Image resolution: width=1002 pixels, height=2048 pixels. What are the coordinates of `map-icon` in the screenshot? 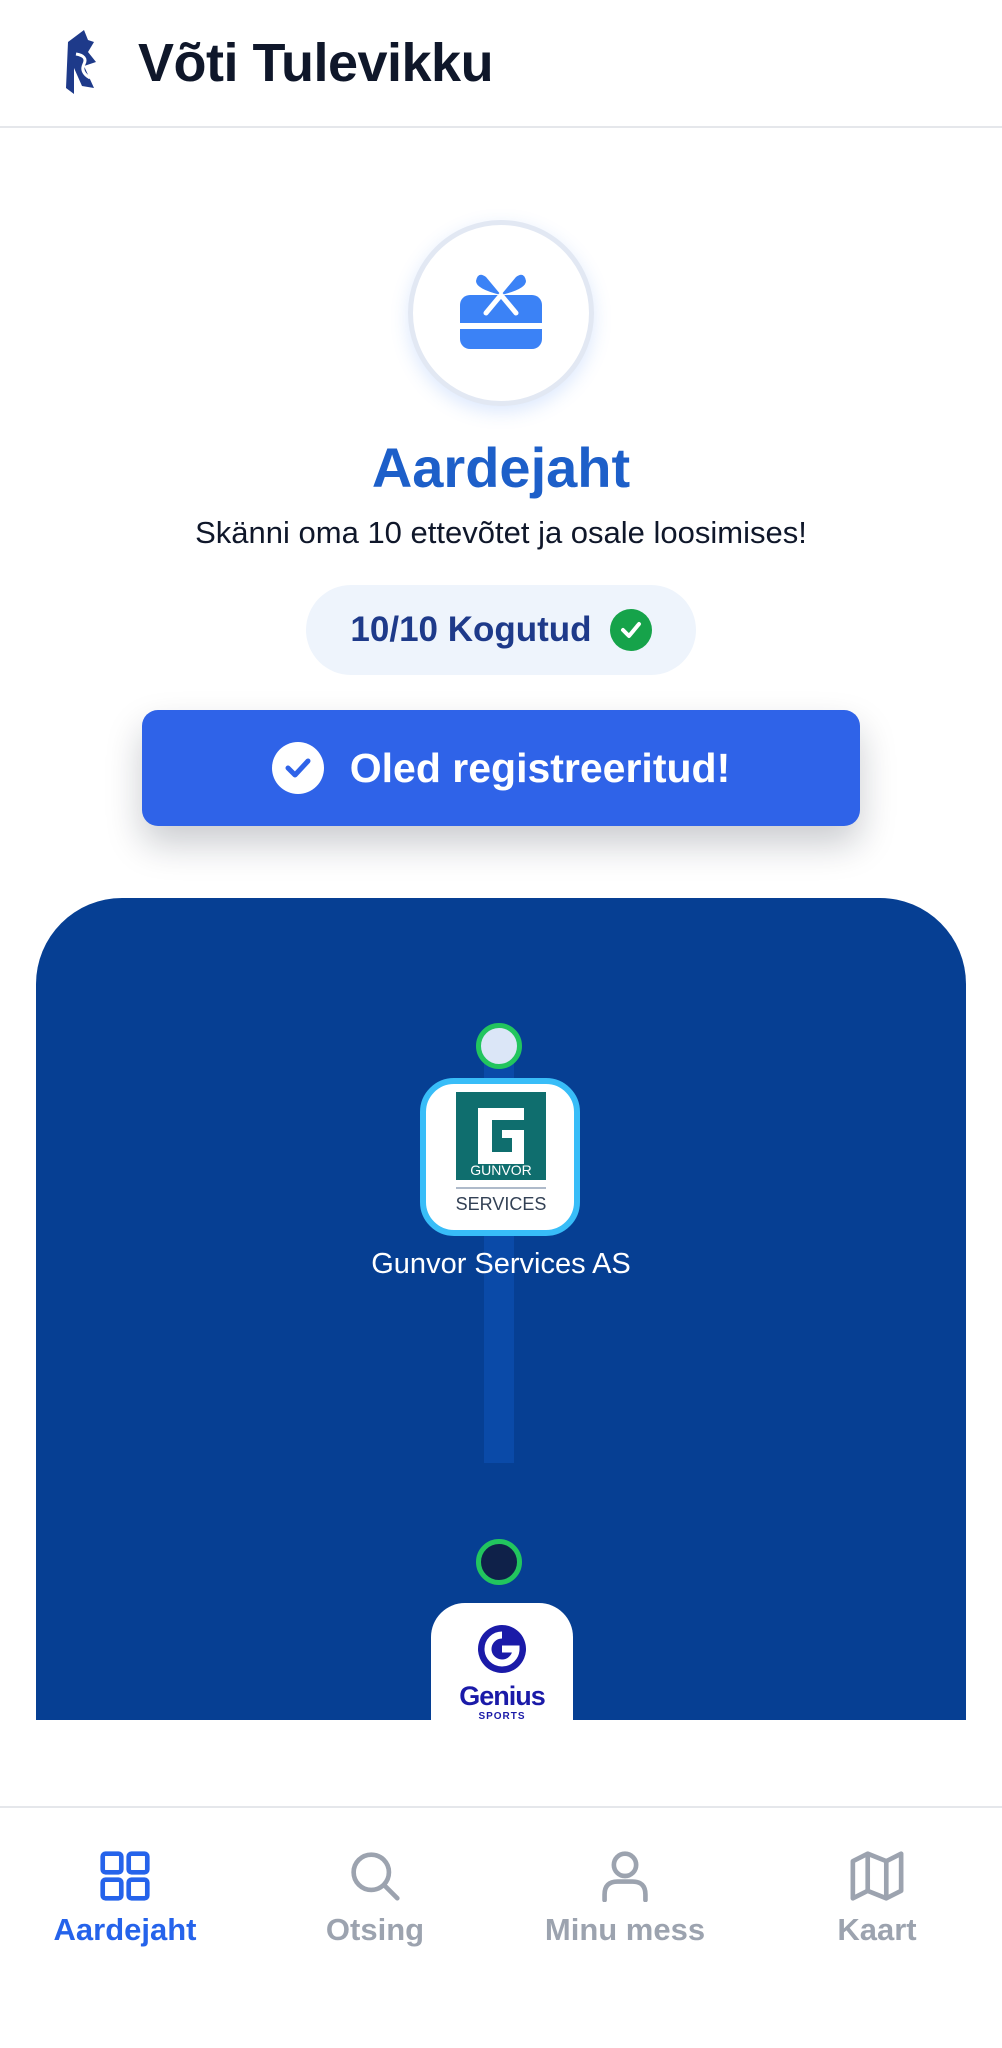 It's located at (877, 1876).